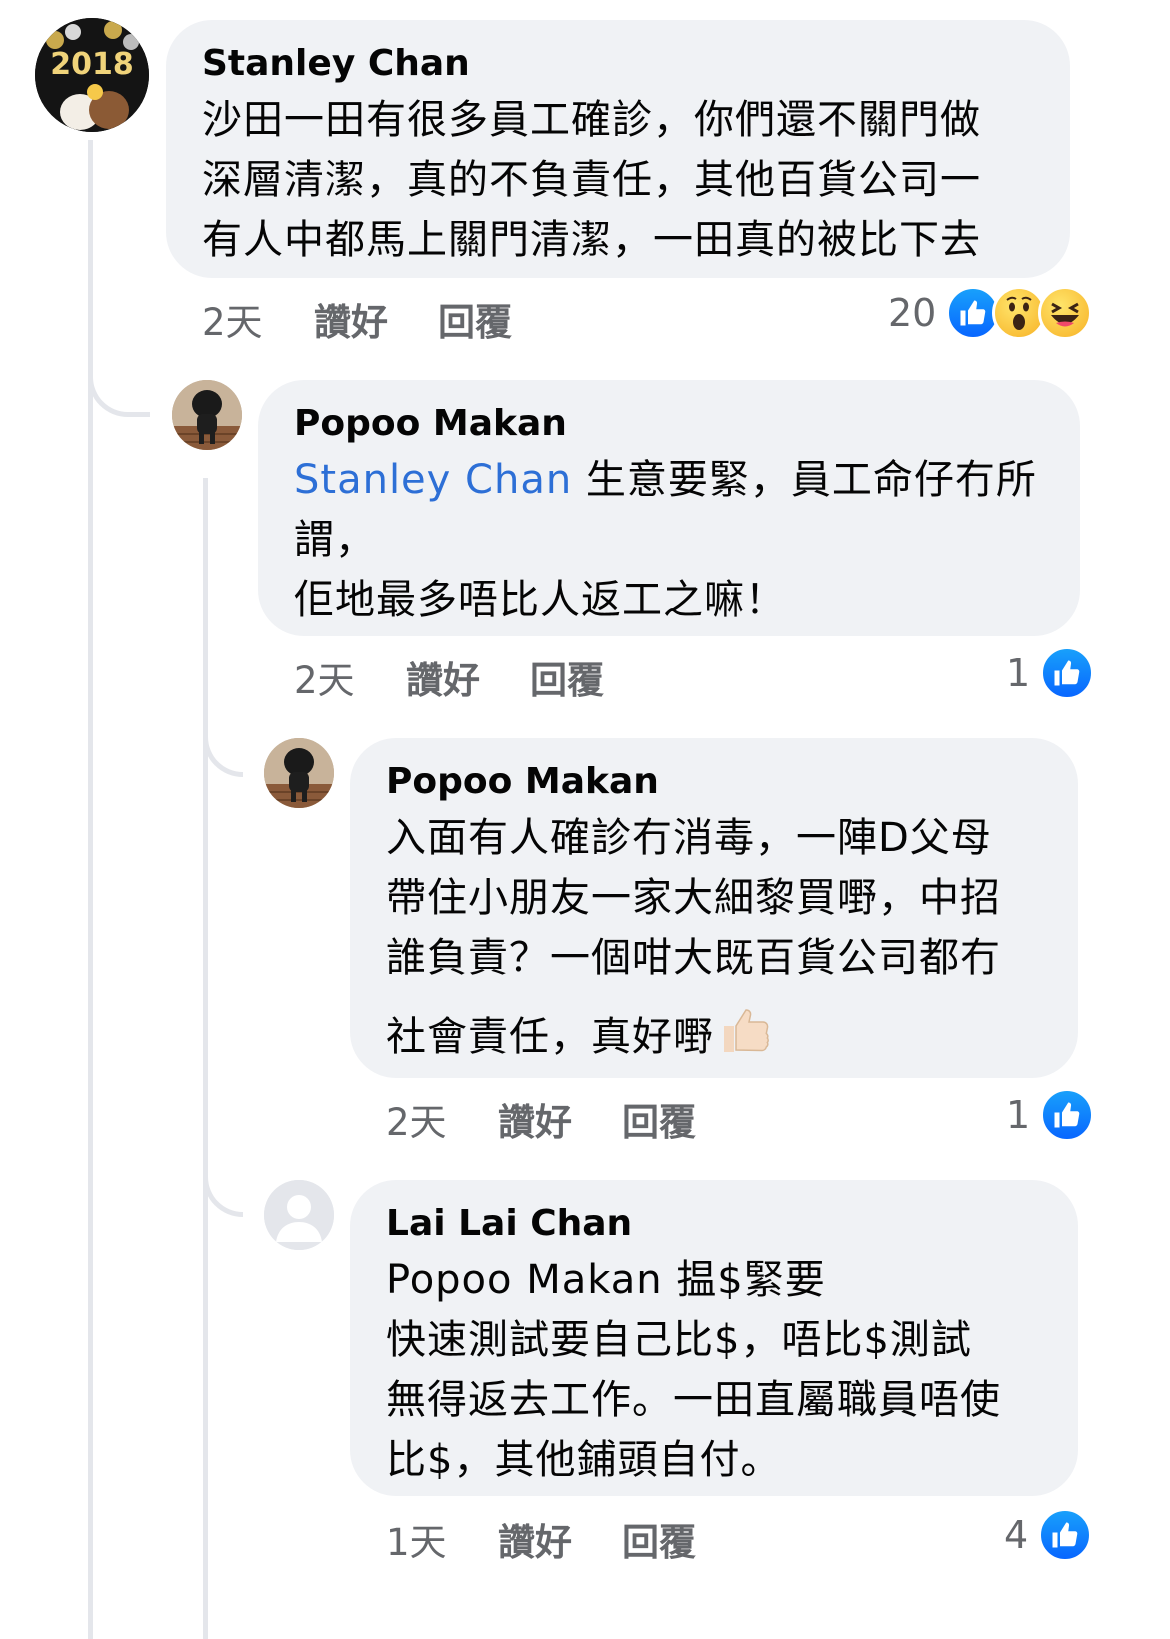 This screenshot has width=1170, height=1639. I want to click on comment-text-line: Stanley Chan 生意要緊，員工命仔冇所, so click(669, 480).